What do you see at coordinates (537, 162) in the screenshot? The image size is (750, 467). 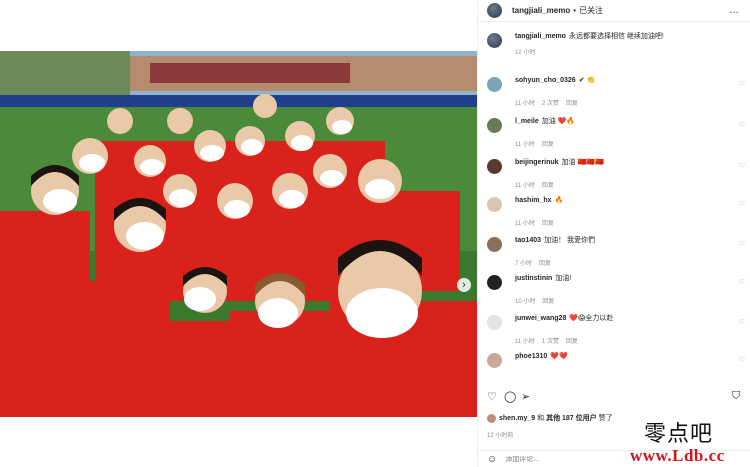 I see `comment-username: beijingerinuk` at bounding box center [537, 162].